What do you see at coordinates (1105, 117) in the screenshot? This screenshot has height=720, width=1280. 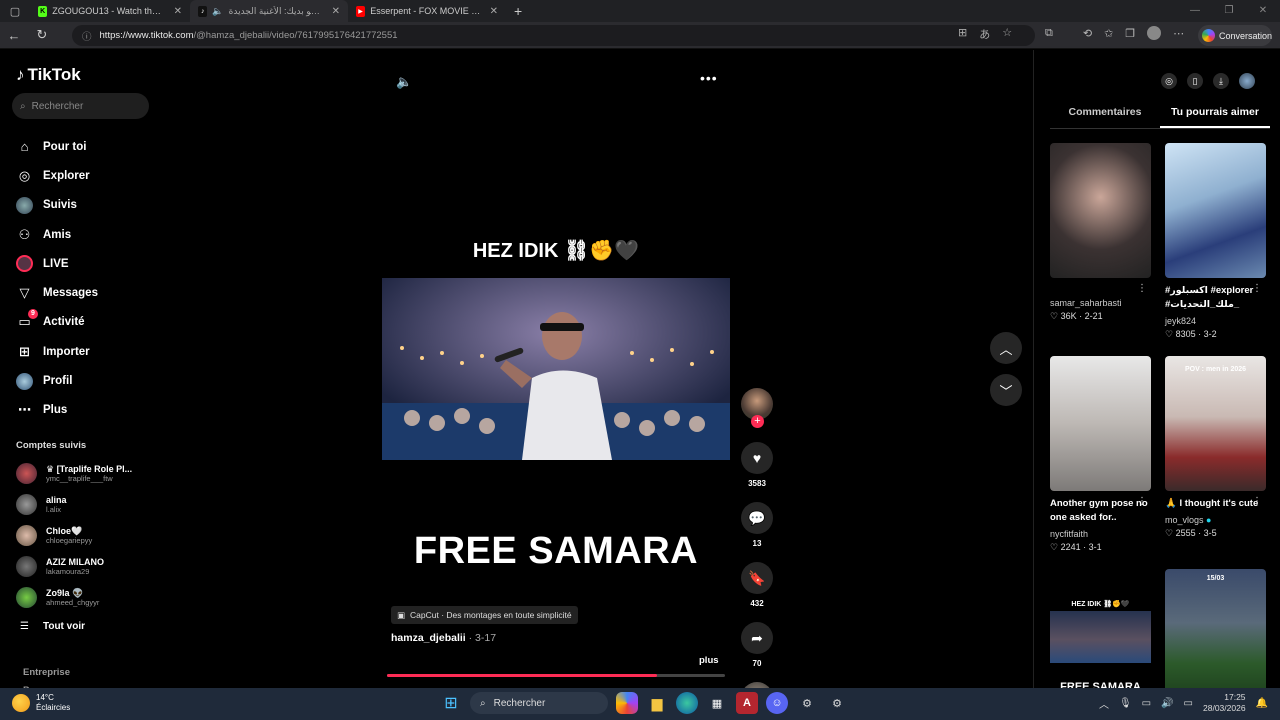 I see `tab-commentaires: Commentaires` at bounding box center [1105, 117].